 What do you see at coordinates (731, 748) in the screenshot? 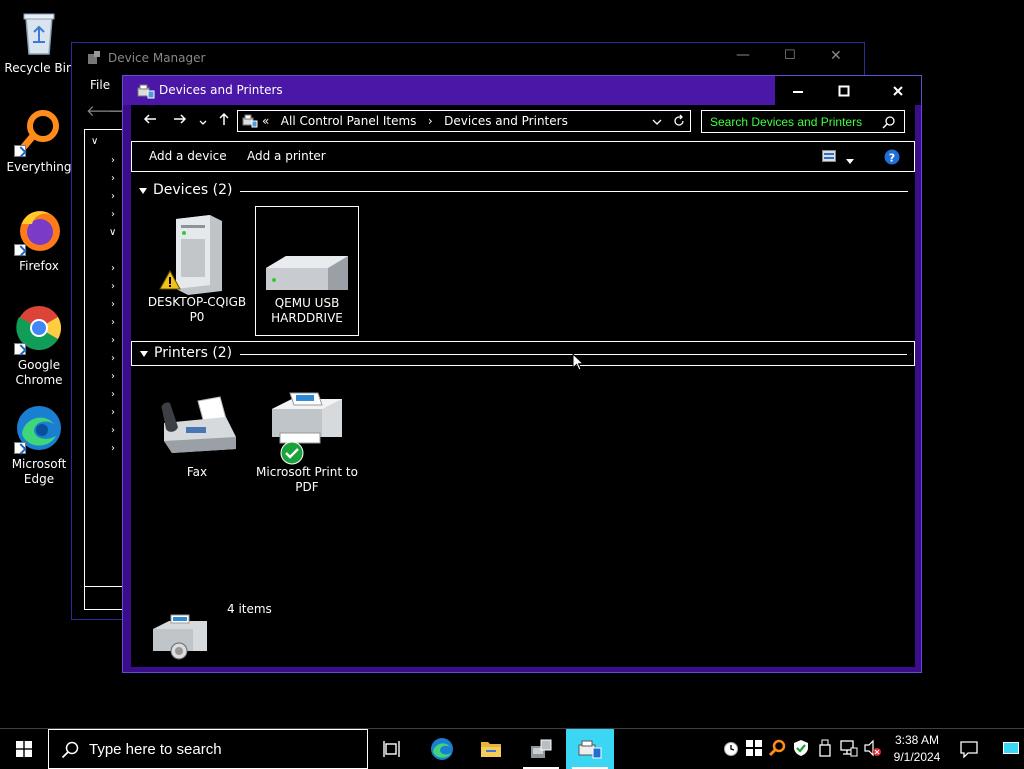
I see `clock-tray-icon` at bounding box center [731, 748].